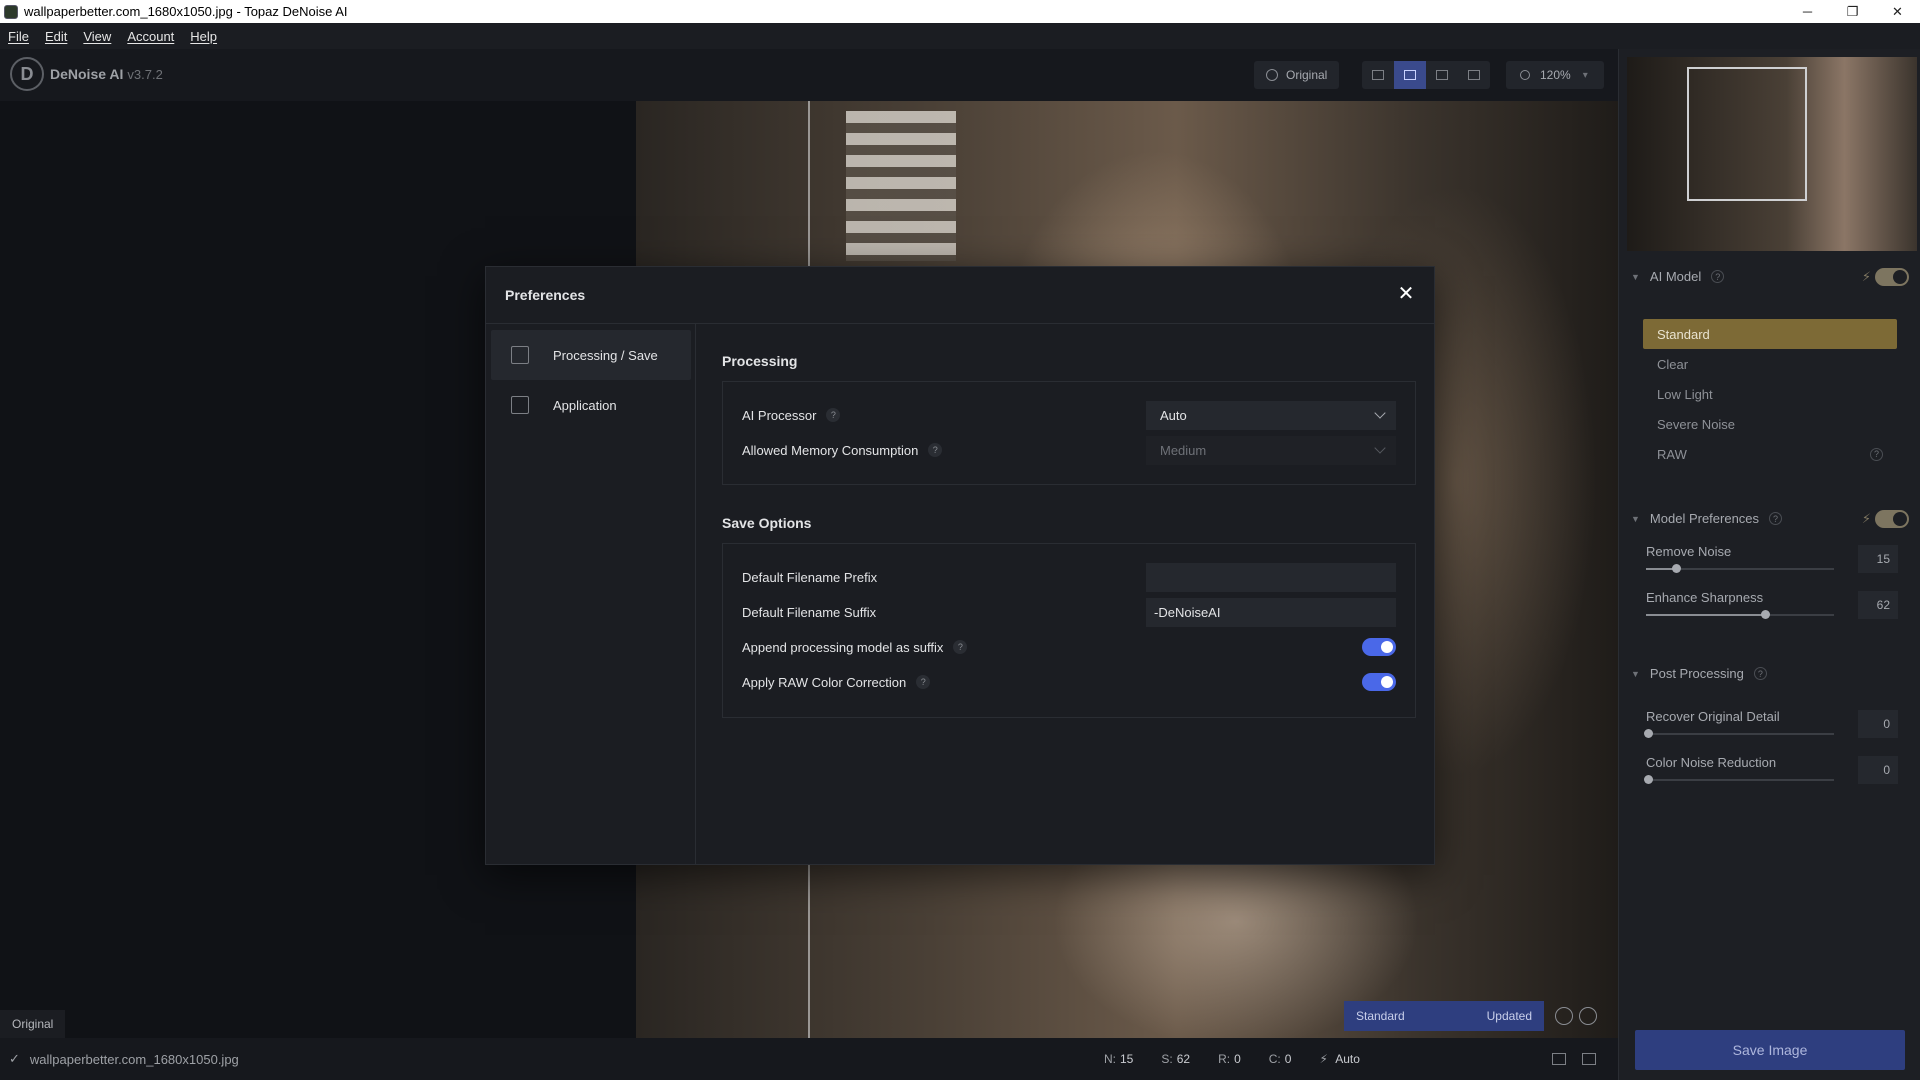  Describe the element at coordinates (1379, 647) in the screenshot. I see `append-model-toggle` at that location.